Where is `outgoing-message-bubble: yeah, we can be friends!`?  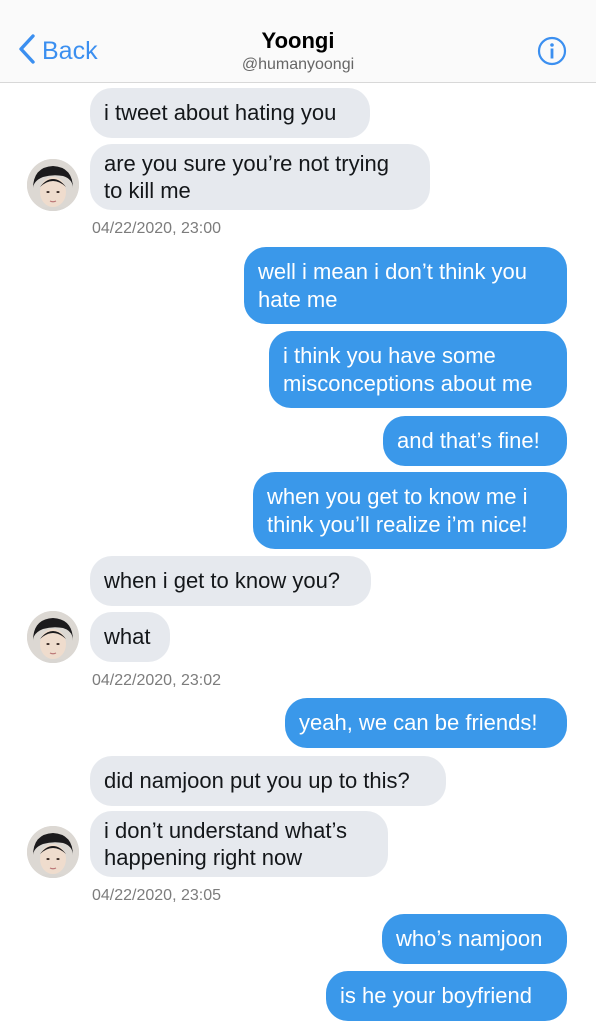 outgoing-message-bubble: yeah, we can be friends! is located at coordinates (426, 723).